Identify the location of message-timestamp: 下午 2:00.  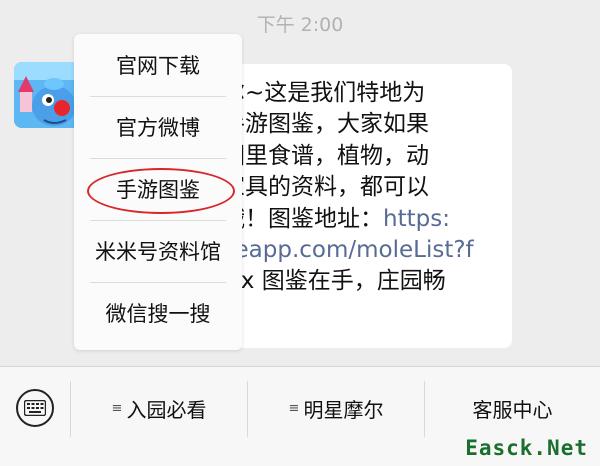
(300, 25).